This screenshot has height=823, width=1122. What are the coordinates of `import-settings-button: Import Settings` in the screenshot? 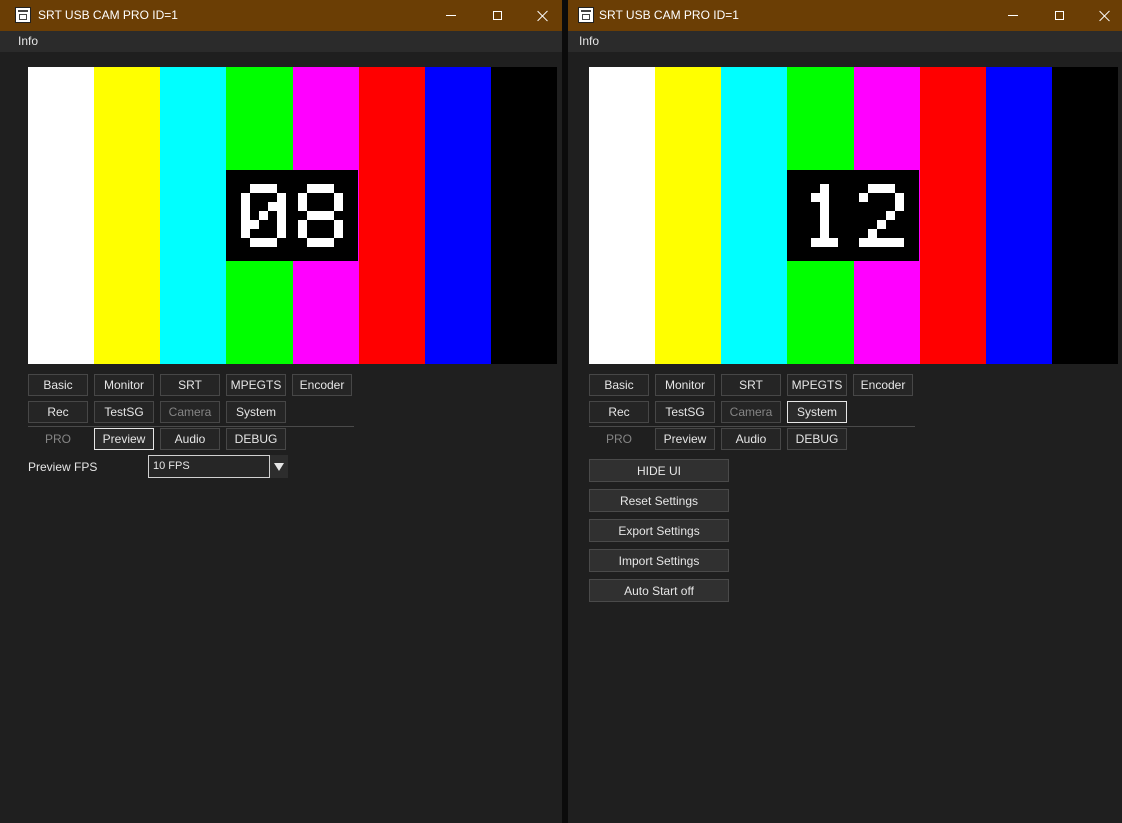 It's located at (659, 560).